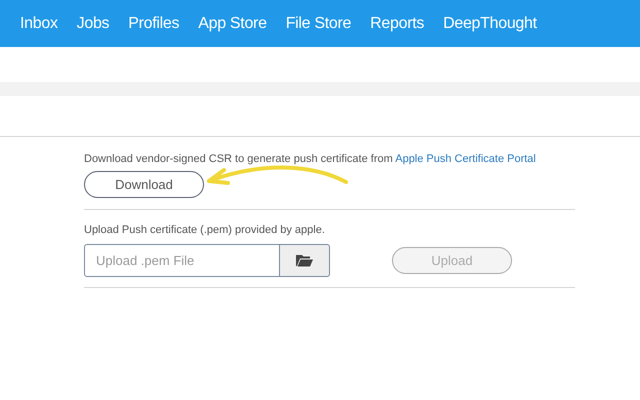  What do you see at coordinates (465, 159) in the screenshot?
I see `portal-link: Apple Push Certificate Portal` at bounding box center [465, 159].